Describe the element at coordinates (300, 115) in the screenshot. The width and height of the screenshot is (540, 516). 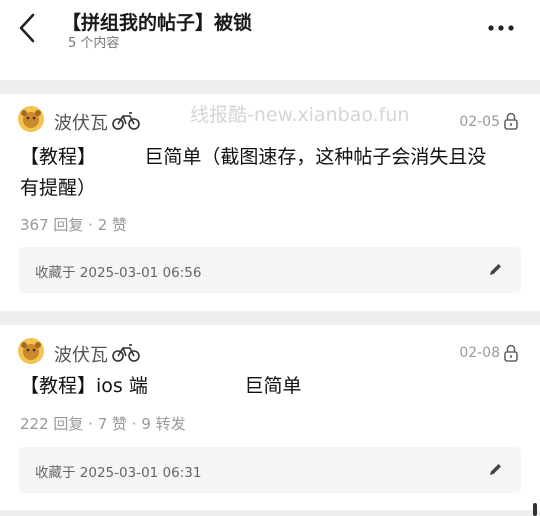
I see `watermark: 线报酷-new.xianbao.fun` at that location.